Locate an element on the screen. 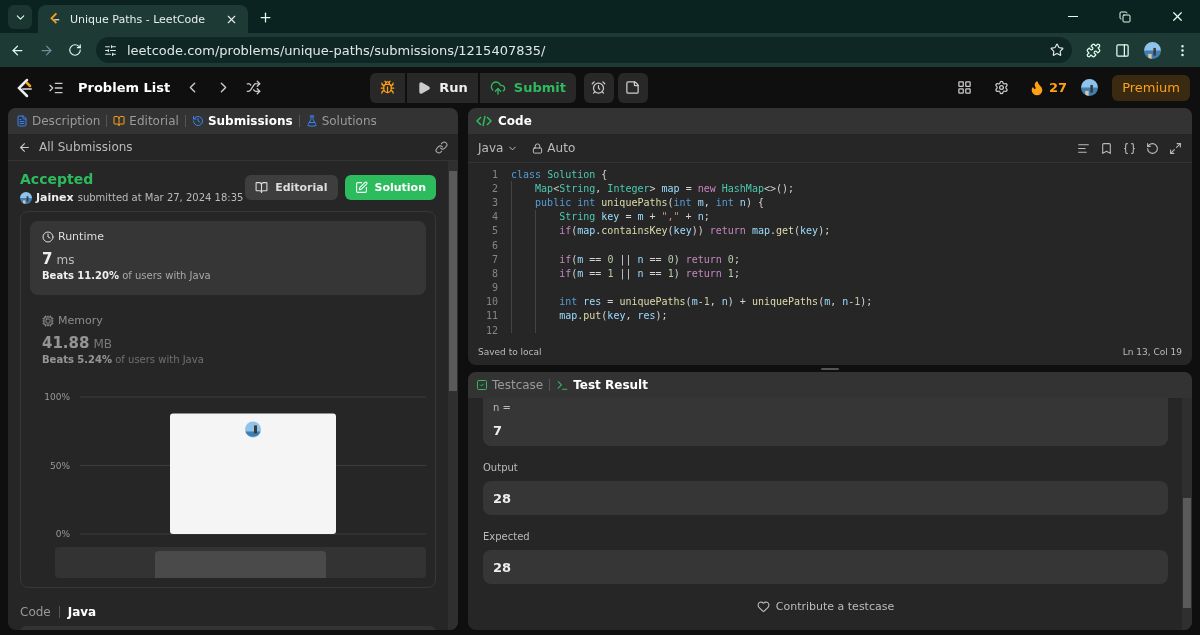 The image size is (1200, 635). line-number: 10 is located at coordinates (491, 302).